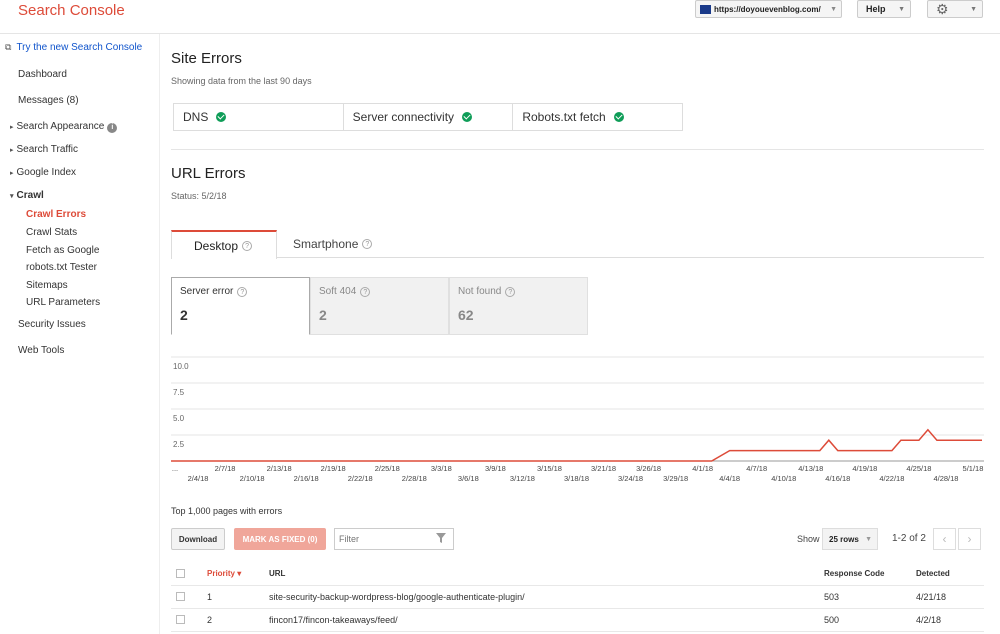  I want to click on x-tick-label: 4/19/18, so click(864, 468).